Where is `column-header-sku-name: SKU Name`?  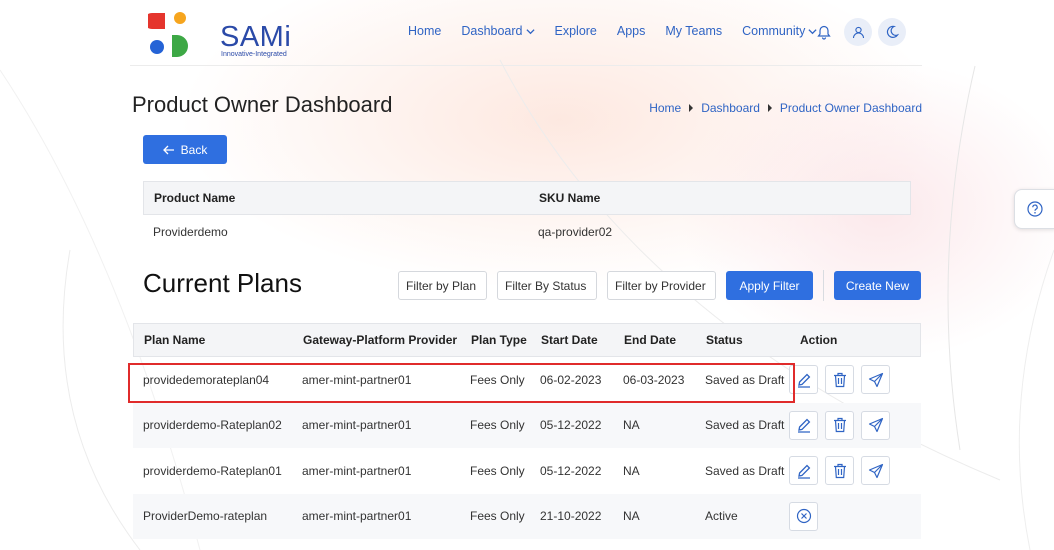
column-header-sku-name: SKU Name is located at coordinates (570, 198).